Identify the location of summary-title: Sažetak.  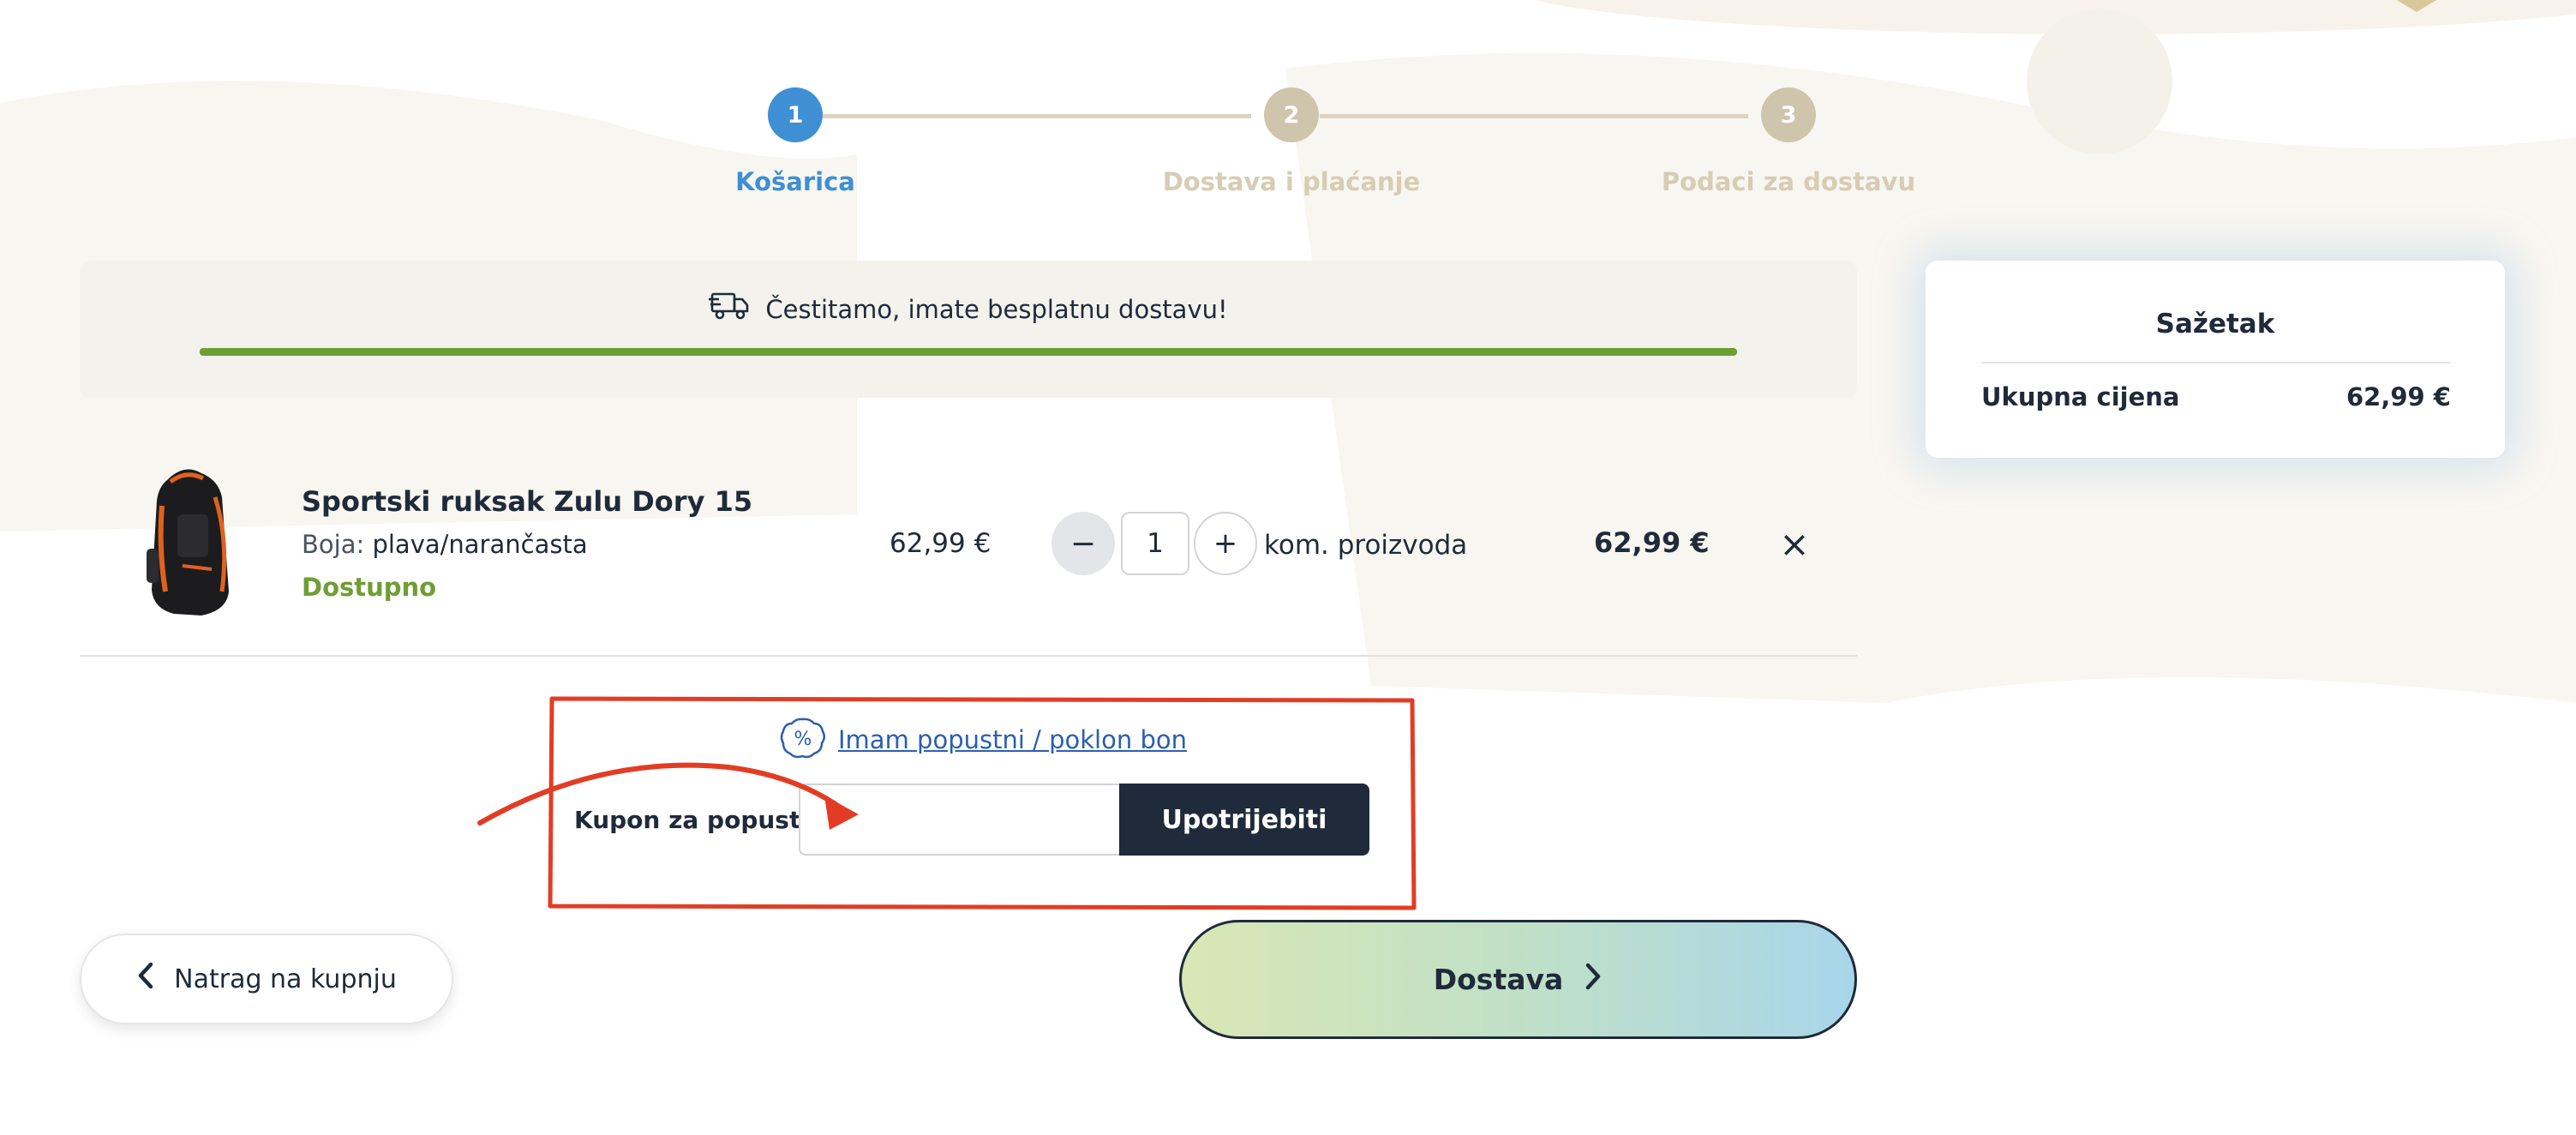
(2215, 324).